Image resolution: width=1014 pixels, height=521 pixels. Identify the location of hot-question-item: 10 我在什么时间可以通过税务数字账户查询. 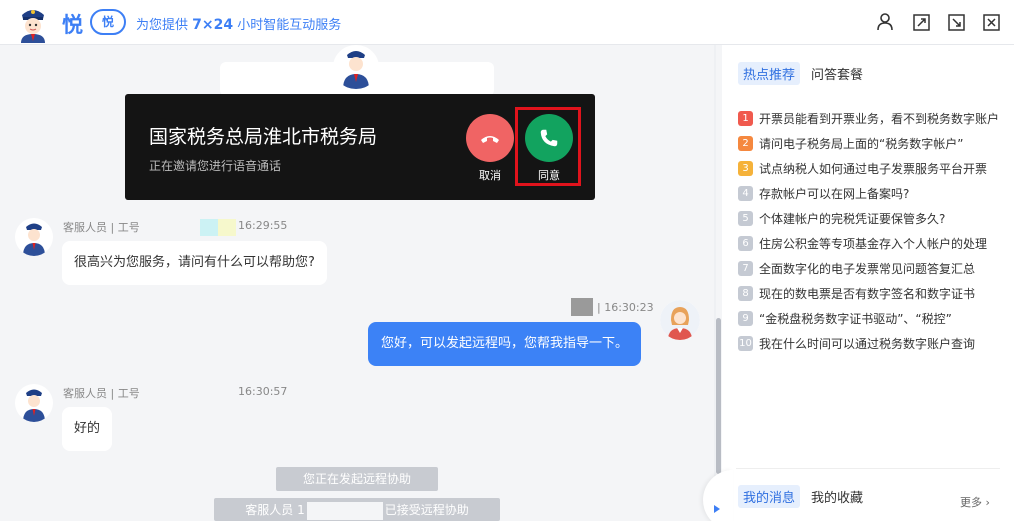
(869, 343).